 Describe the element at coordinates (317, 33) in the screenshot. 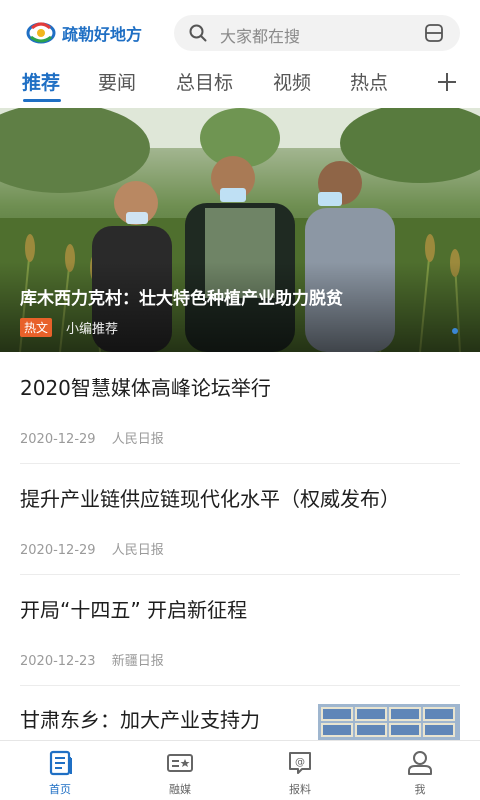

I see `search-bar: 大家都在搜` at that location.